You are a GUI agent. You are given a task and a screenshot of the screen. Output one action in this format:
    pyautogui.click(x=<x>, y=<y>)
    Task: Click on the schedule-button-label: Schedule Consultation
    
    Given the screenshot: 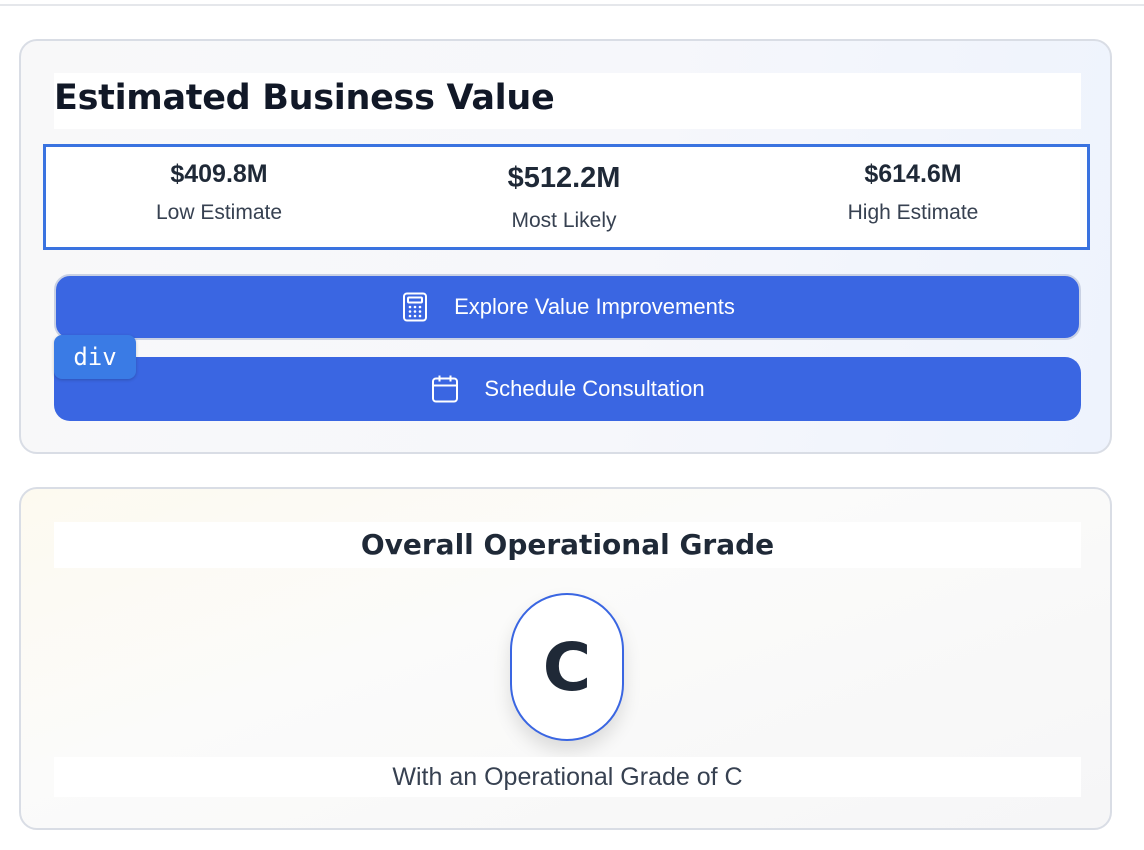 What is the action you would take?
    pyautogui.click(x=594, y=388)
    